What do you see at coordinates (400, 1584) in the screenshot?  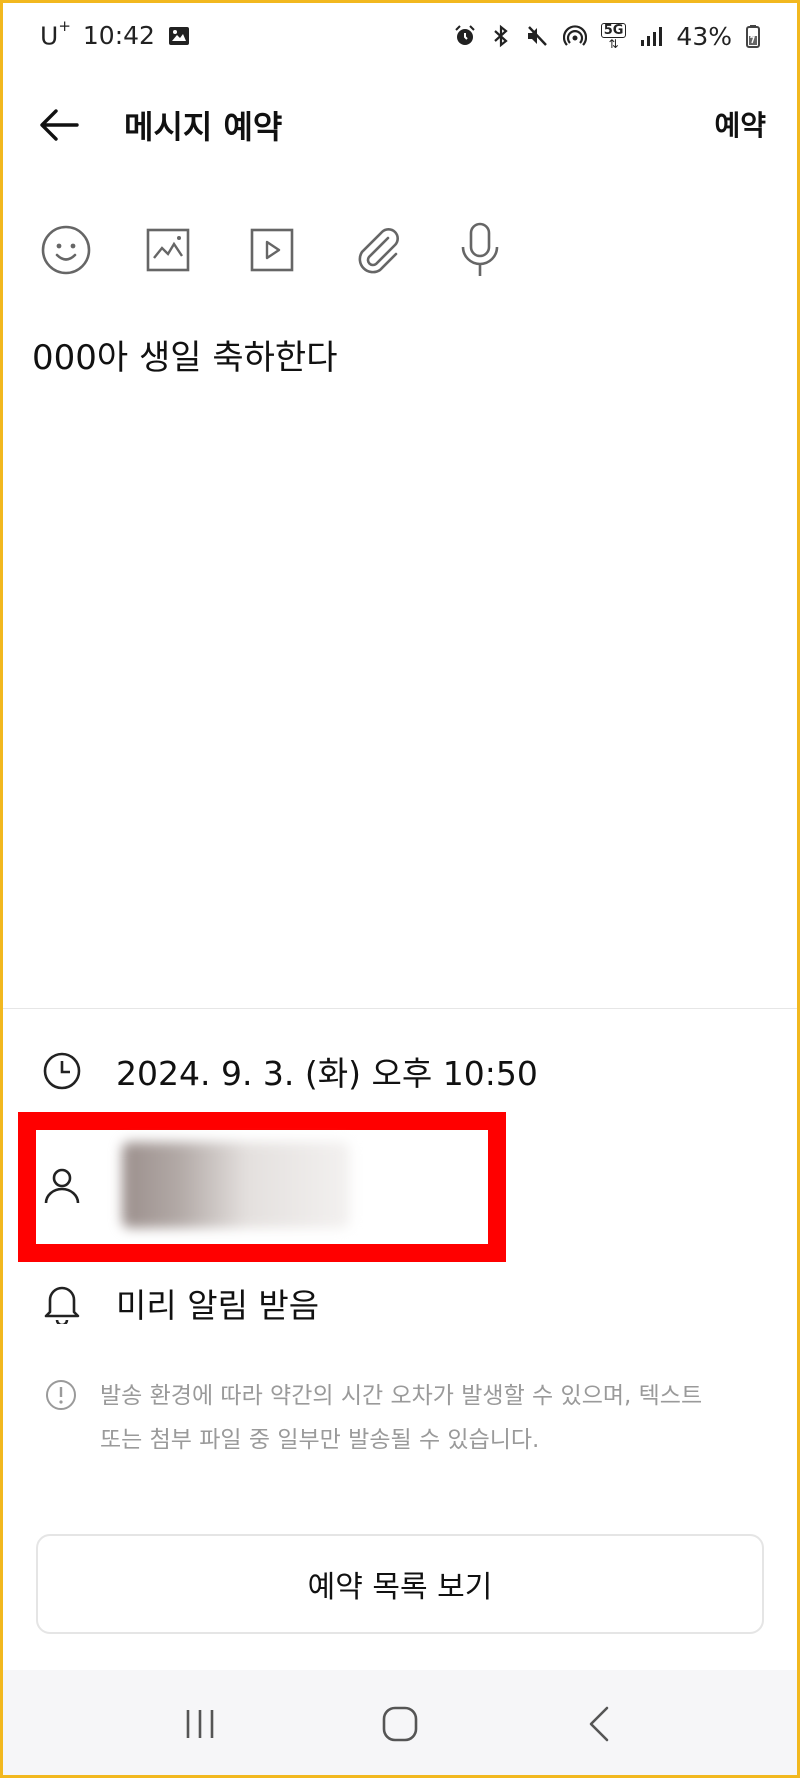 I see `view-reservations-button: 예약 목록 보기` at bounding box center [400, 1584].